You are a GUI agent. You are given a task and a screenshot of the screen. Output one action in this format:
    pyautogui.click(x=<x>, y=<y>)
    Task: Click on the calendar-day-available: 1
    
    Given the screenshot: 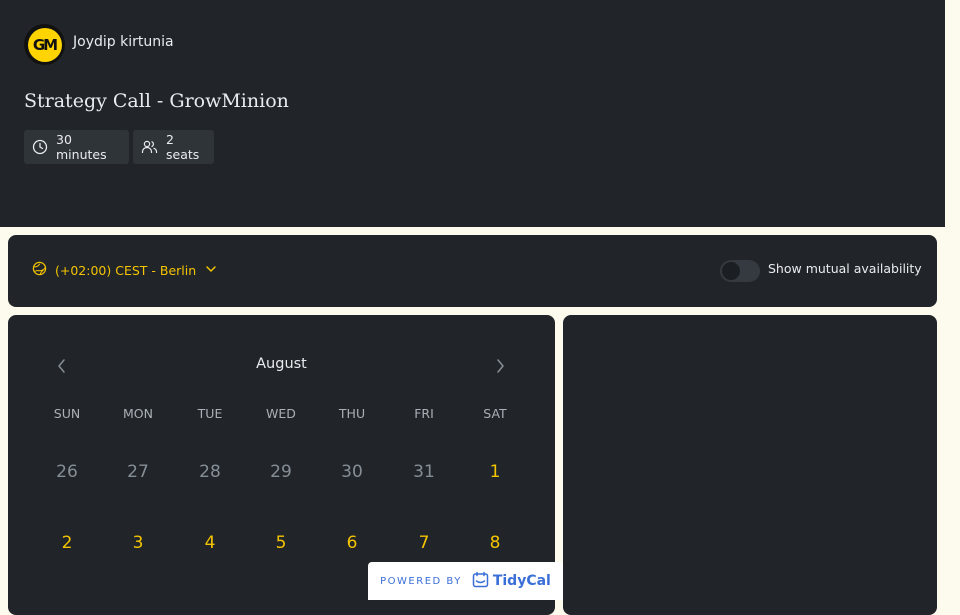 What is the action you would take?
    pyautogui.click(x=495, y=472)
    